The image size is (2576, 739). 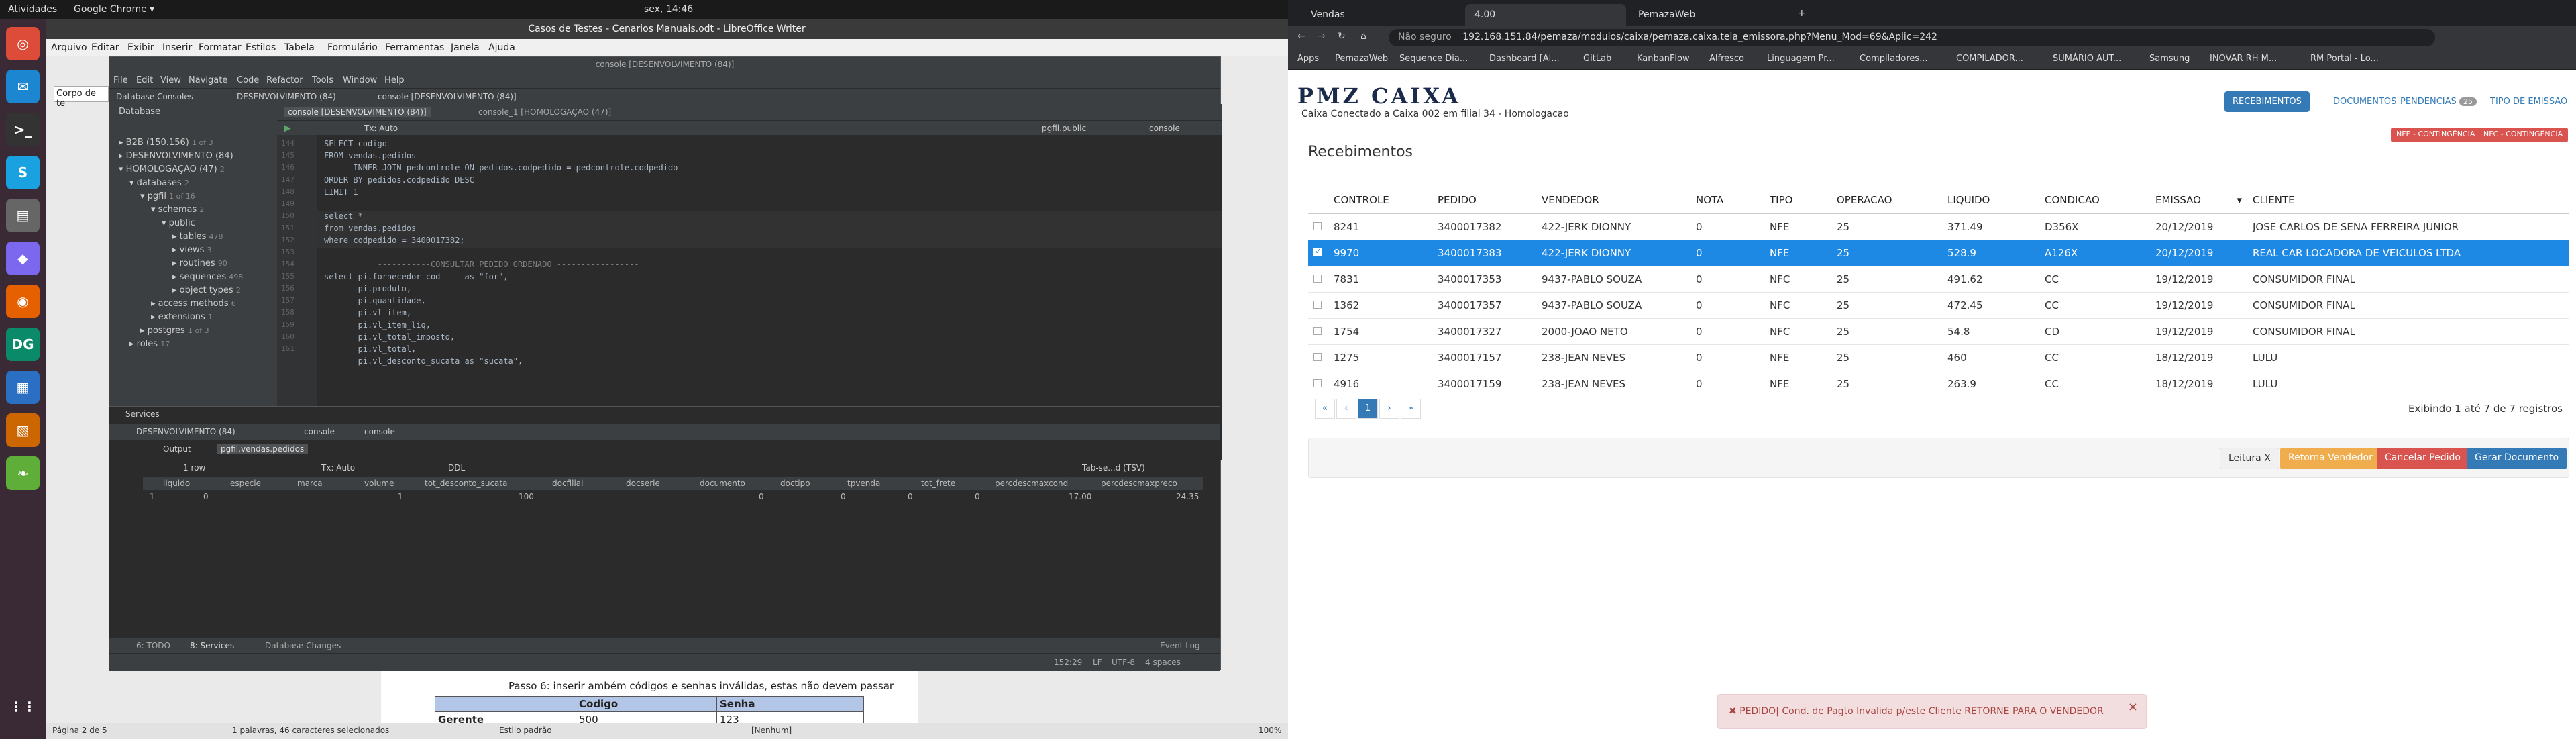 I want to click on tab-tipo-emissao: TIPO DE EMISSAO, so click(x=2528, y=101).